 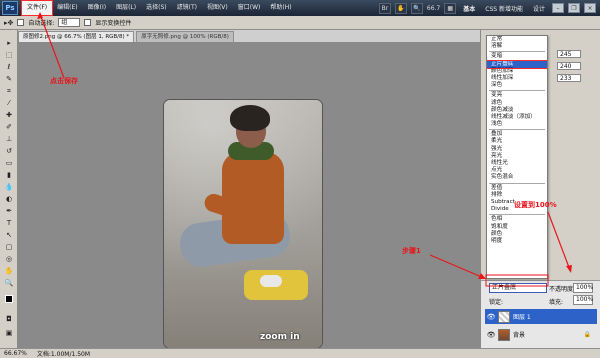 I want to click on tab-document-1: 原图修2.png @ 66.7% (图层 1, RGB/8) *, so click(x=76, y=36).